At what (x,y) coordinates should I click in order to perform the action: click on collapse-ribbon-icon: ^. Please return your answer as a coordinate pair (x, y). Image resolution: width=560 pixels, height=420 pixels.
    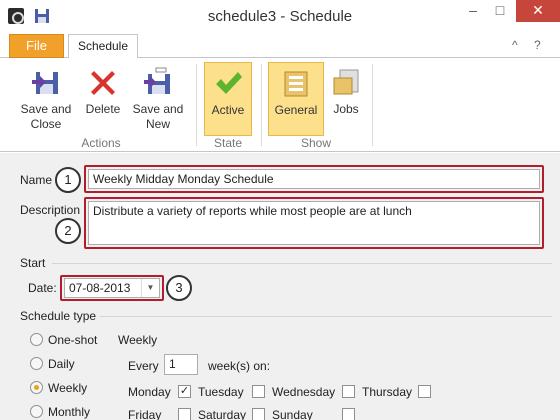
    Looking at the image, I should click on (515, 45).